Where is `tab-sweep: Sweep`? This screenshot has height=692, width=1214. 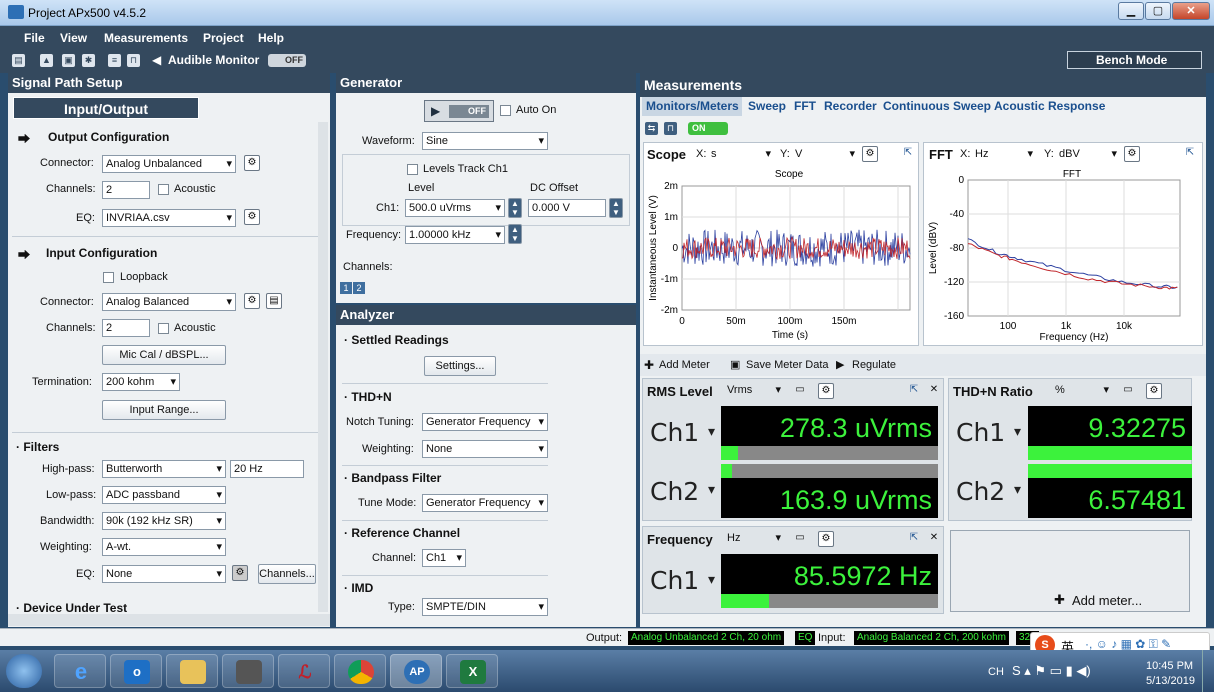 tab-sweep: Sweep is located at coordinates (767, 106).